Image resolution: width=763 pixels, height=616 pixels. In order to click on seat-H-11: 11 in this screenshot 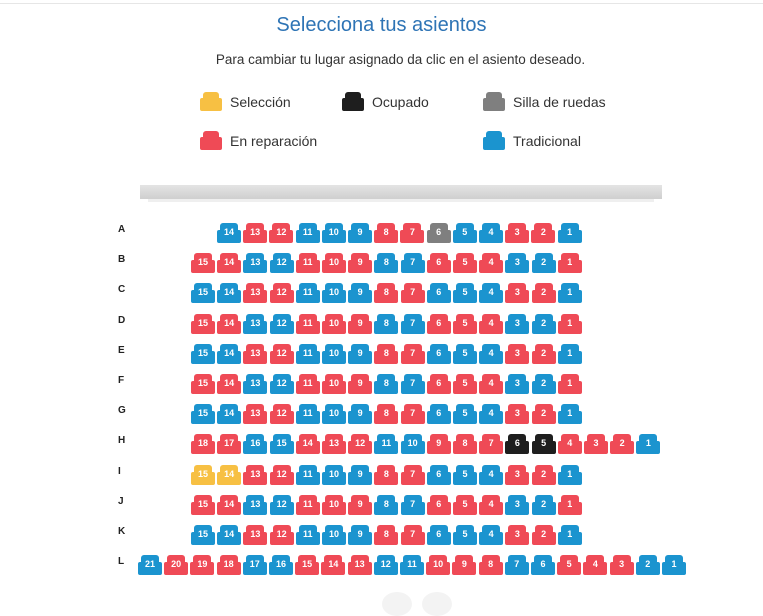, I will do `click(386, 444)`.